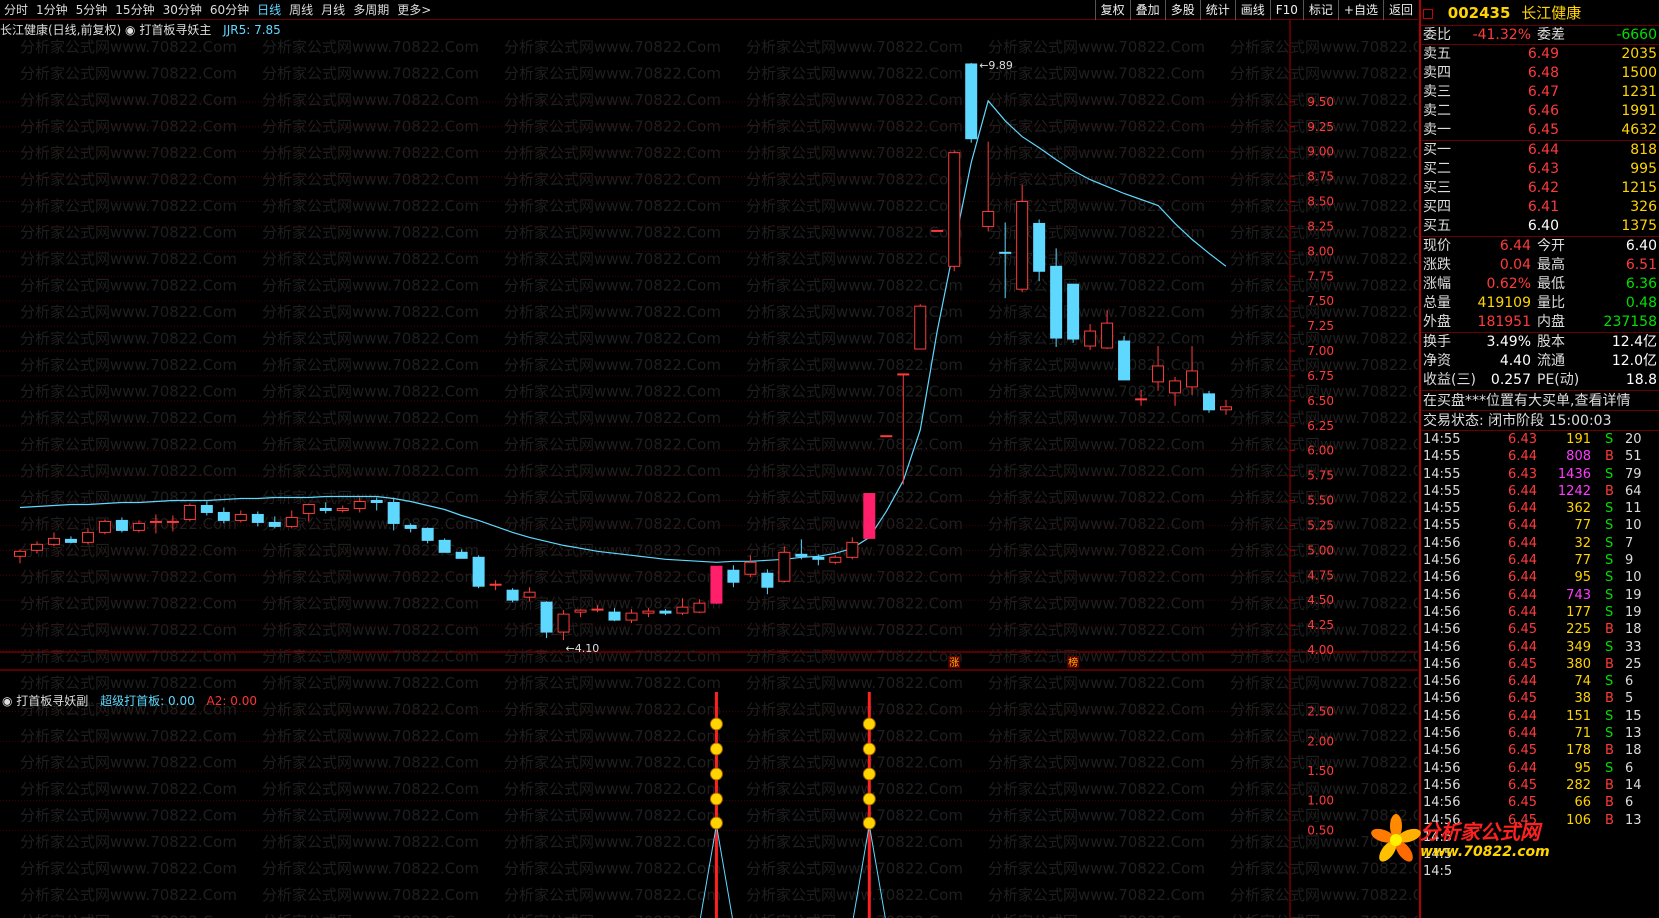 The image size is (1659, 918). Describe the element at coordinates (1540, 284) in the screenshot. I see `stat-row: 涨幅 0.62% 最低 6.36` at that location.